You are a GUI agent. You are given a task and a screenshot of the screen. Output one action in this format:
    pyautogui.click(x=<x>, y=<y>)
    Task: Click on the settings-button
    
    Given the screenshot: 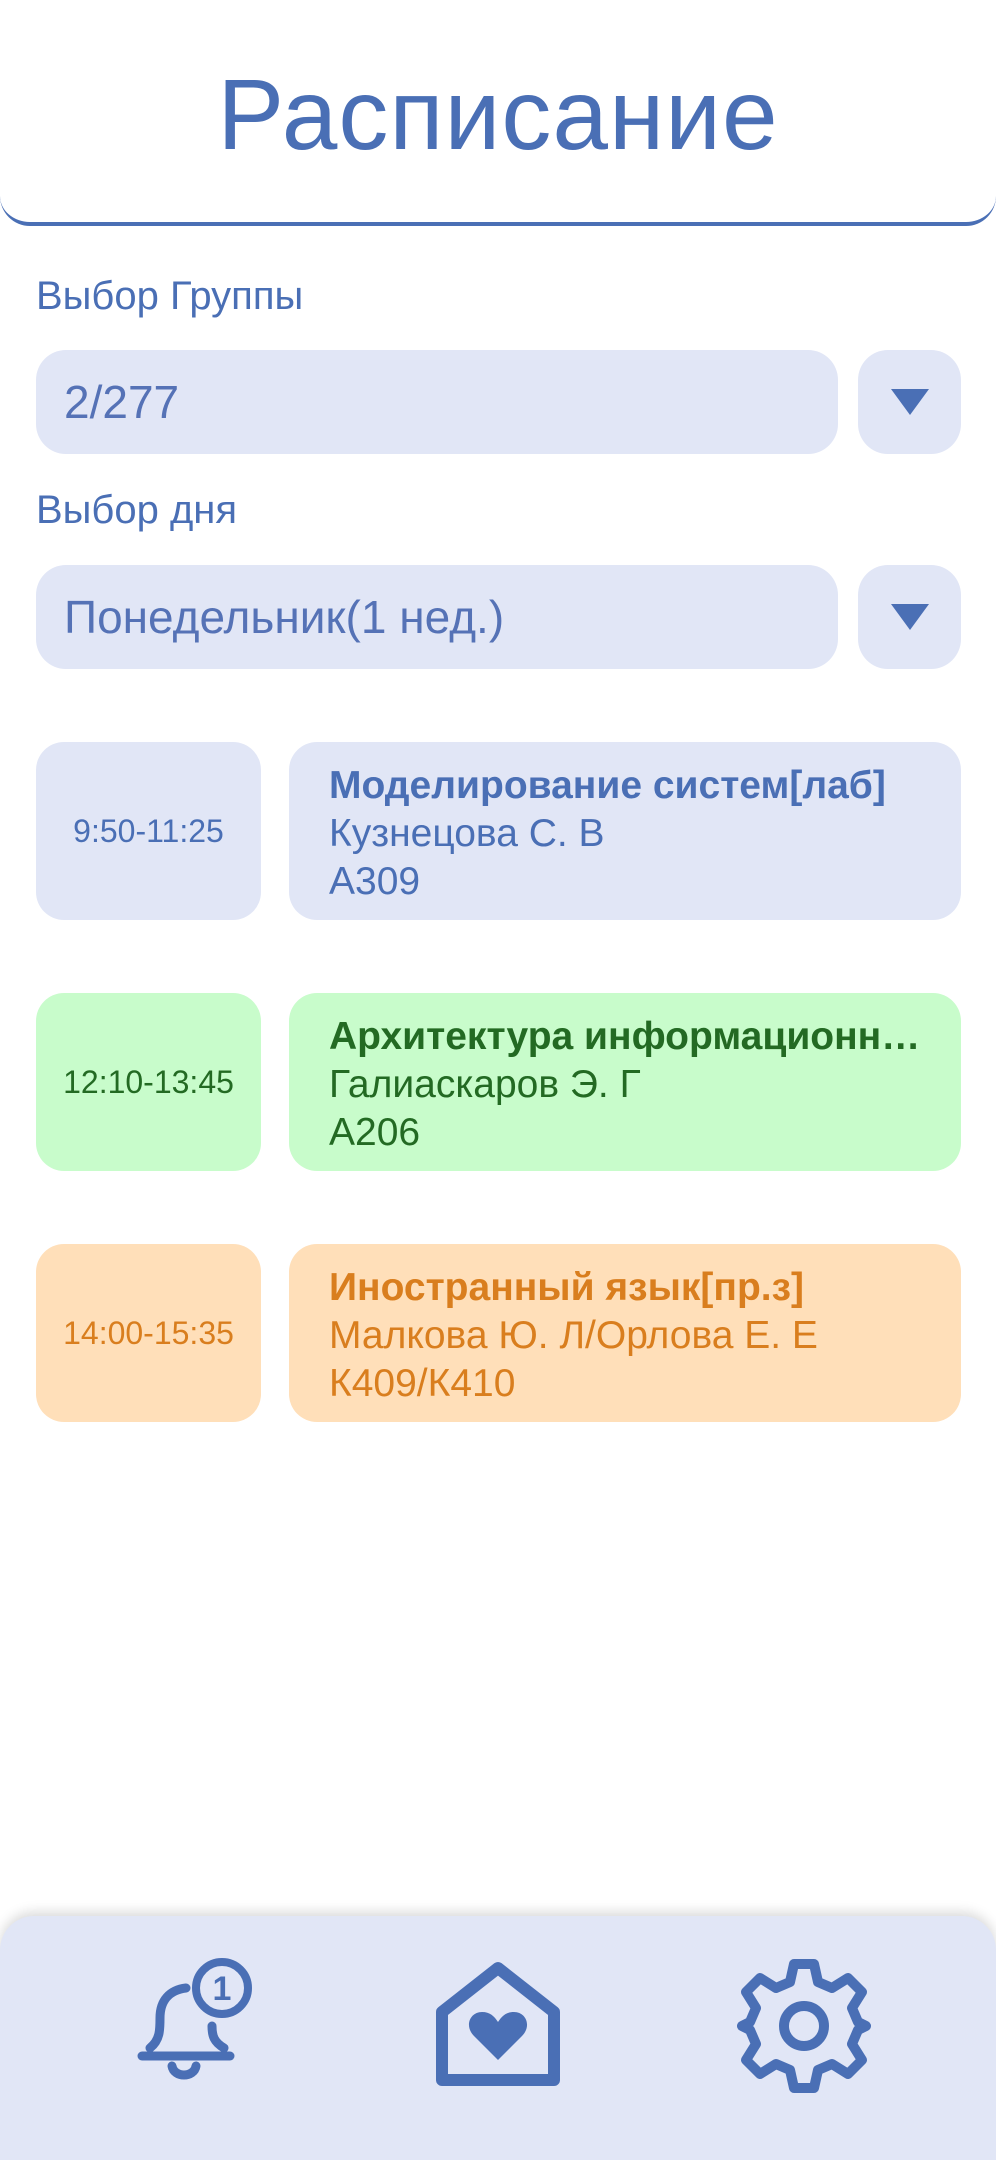 What is the action you would take?
    pyautogui.click(x=804, y=2026)
    